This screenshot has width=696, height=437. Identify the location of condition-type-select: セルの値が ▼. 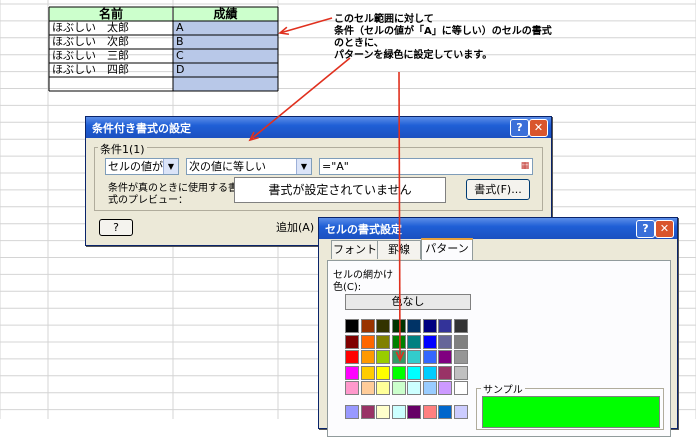
(142, 166).